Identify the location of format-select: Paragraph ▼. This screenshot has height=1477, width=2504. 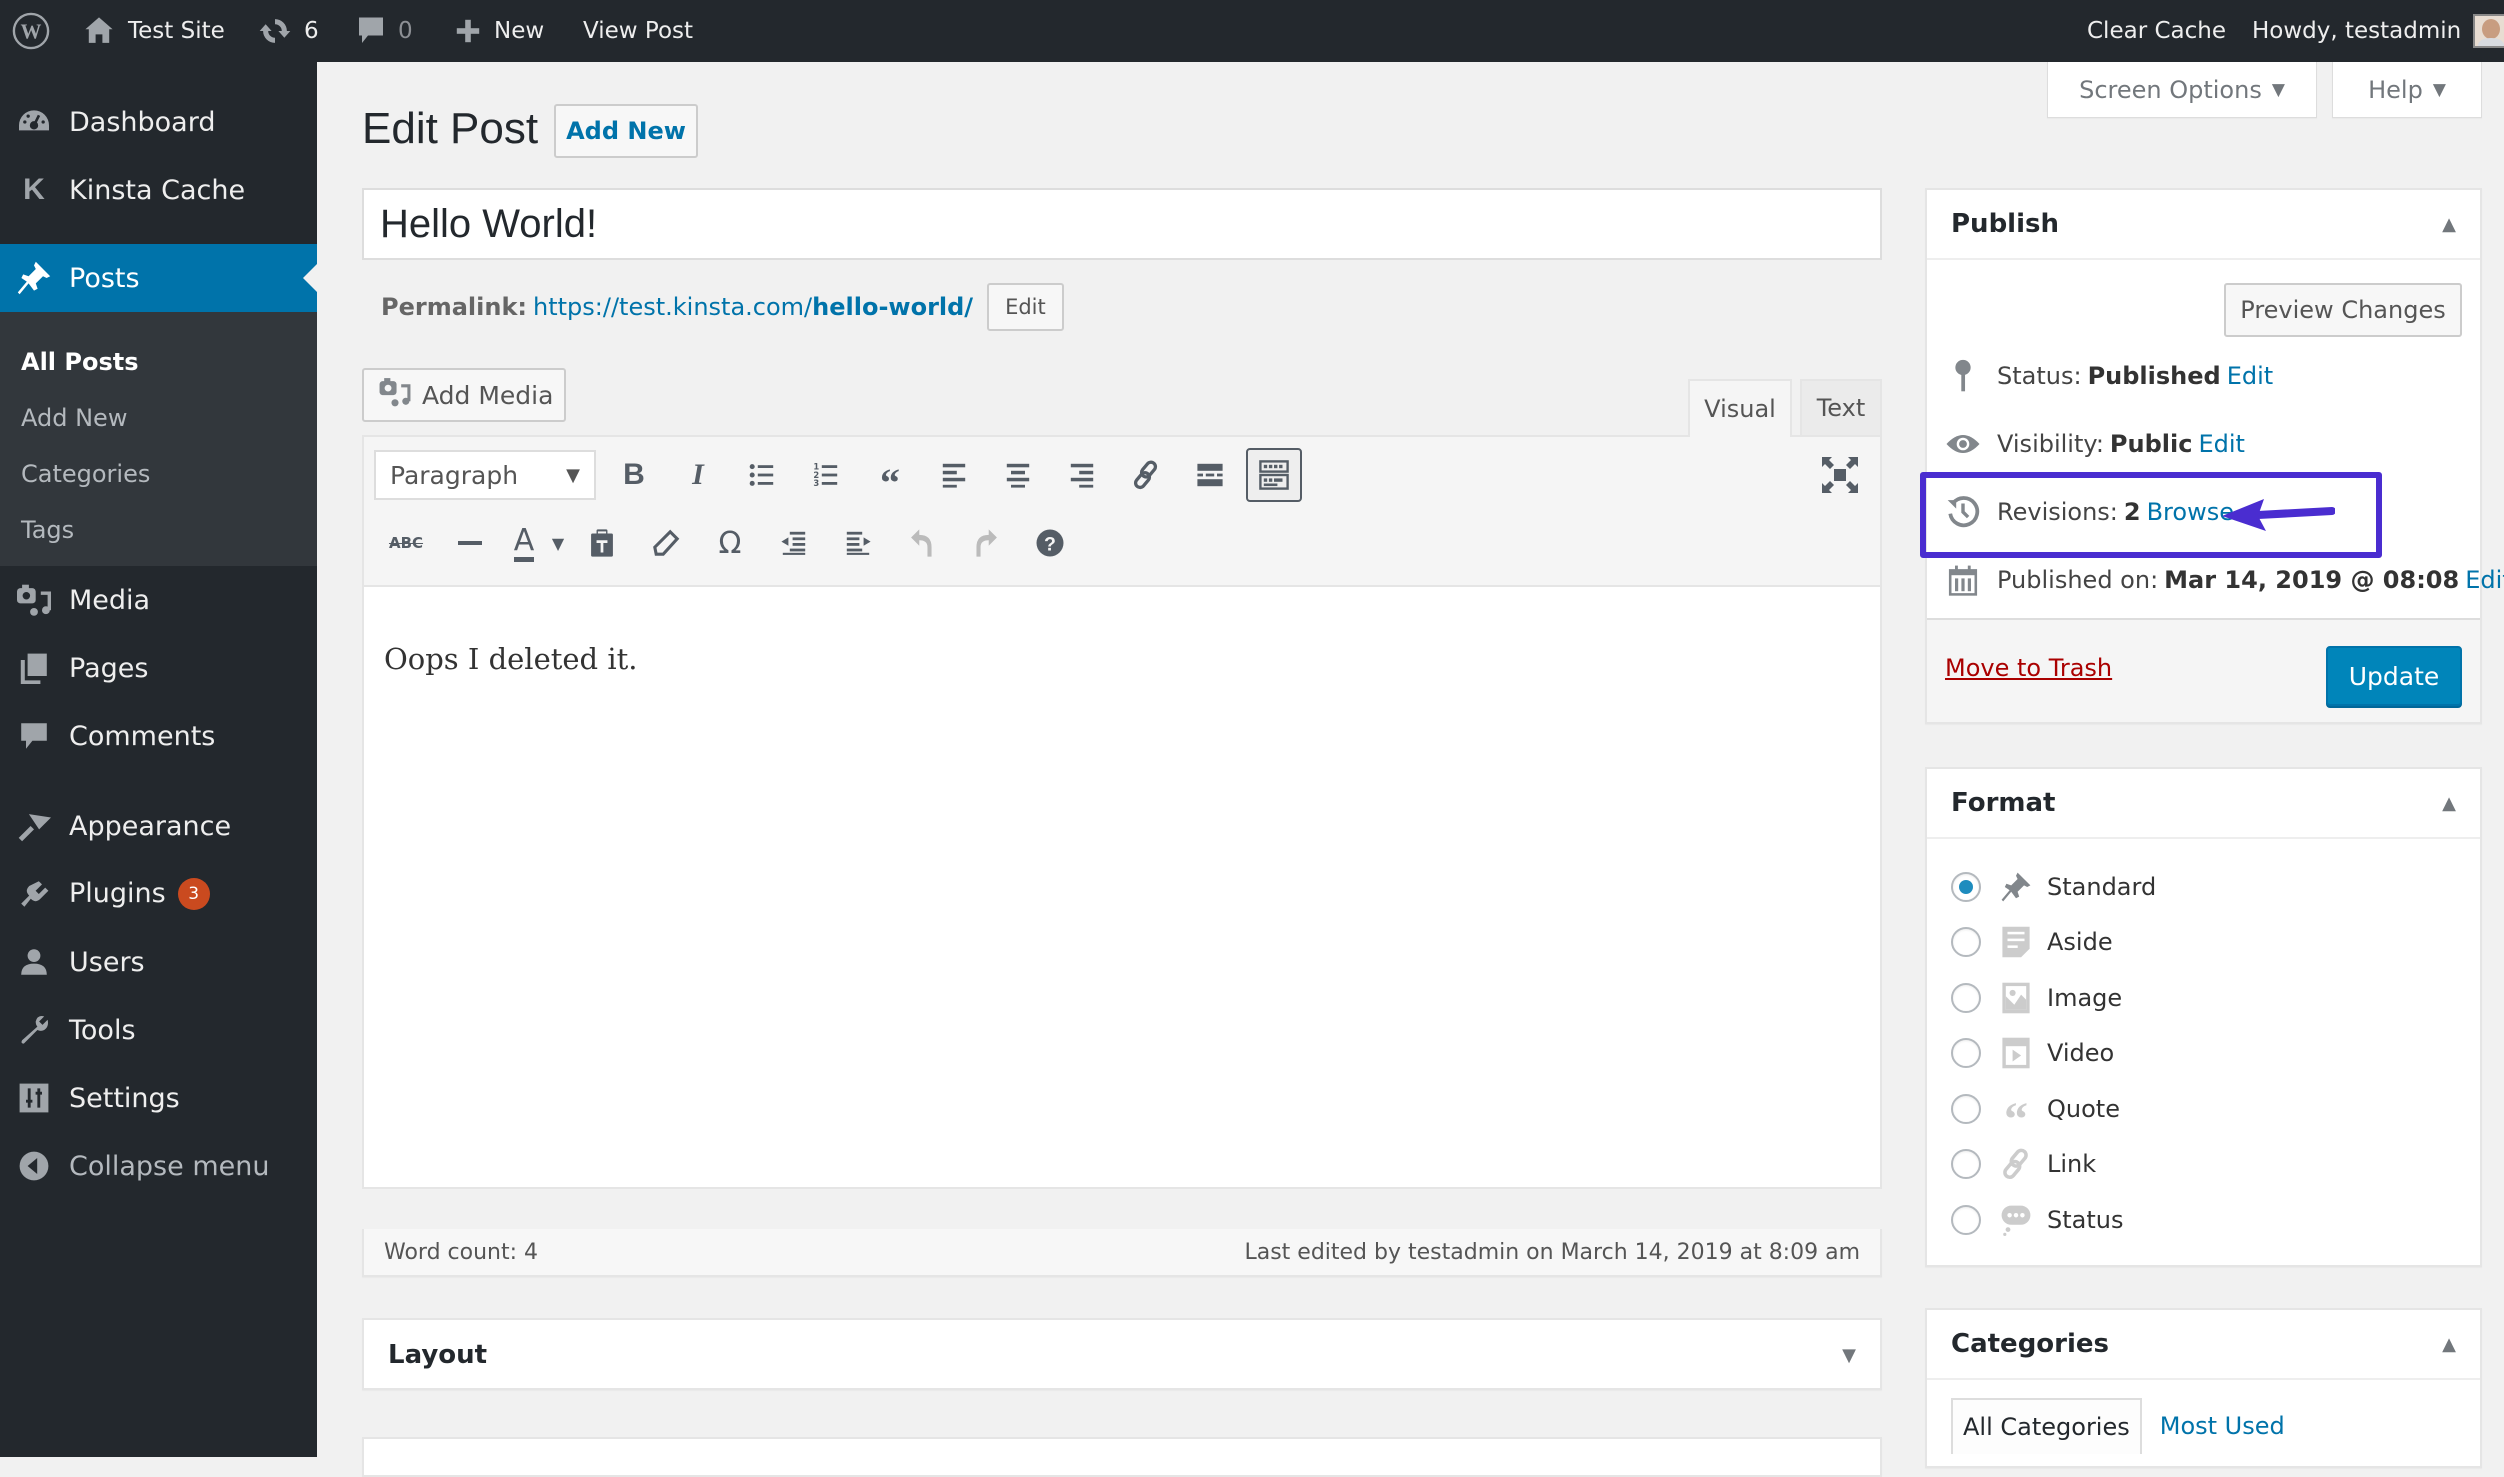
(485, 475).